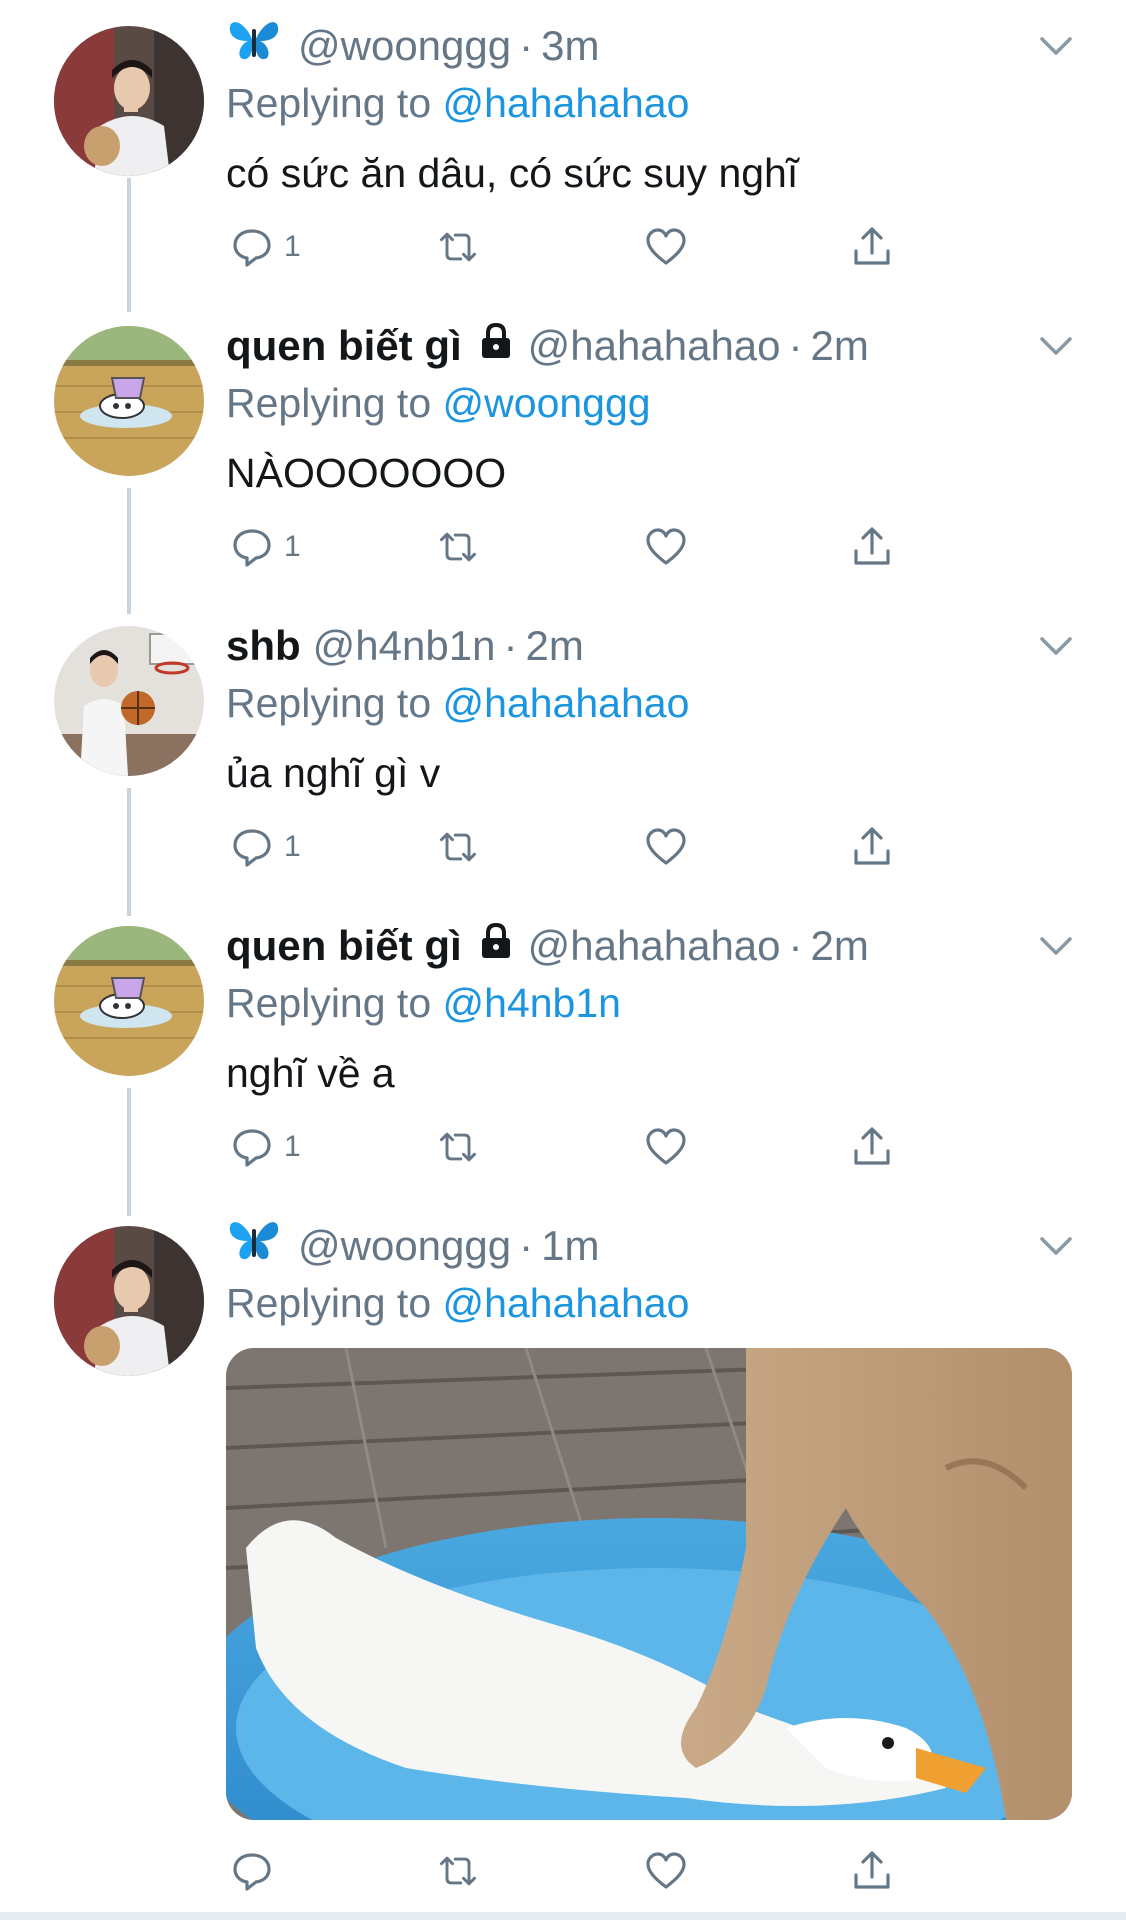 Image resolution: width=1126 pixels, height=1920 pixels. Describe the element at coordinates (333, 773) in the screenshot. I see `tweet-text: ủa nghĩ gì v` at that location.